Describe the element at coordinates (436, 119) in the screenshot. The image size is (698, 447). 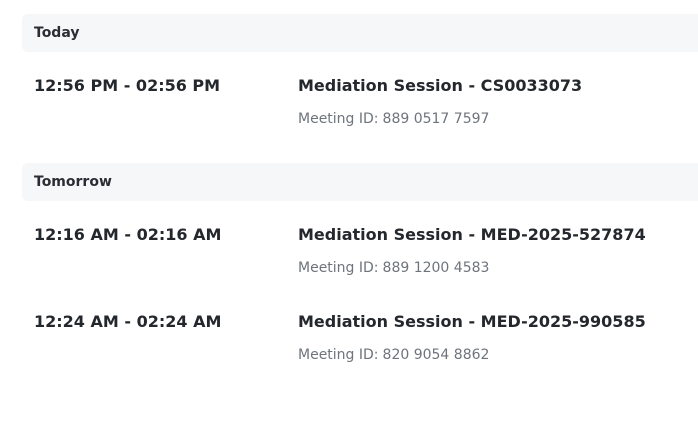
I see `meeting-id-value: 889 0517 7597` at that location.